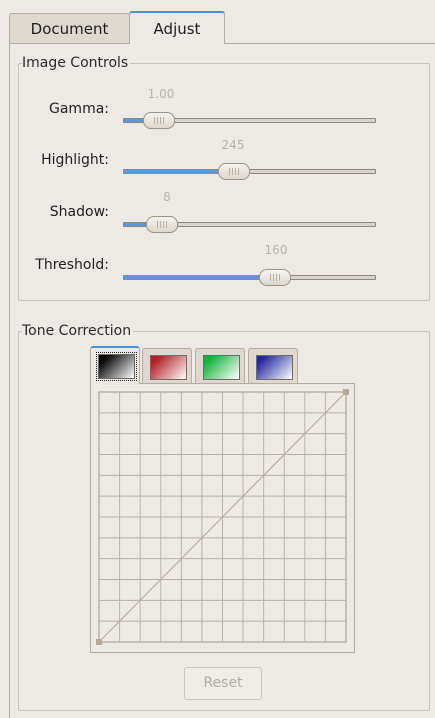 The width and height of the screenshot is (435, 718). I want to click on page-border, so click(9, 380).